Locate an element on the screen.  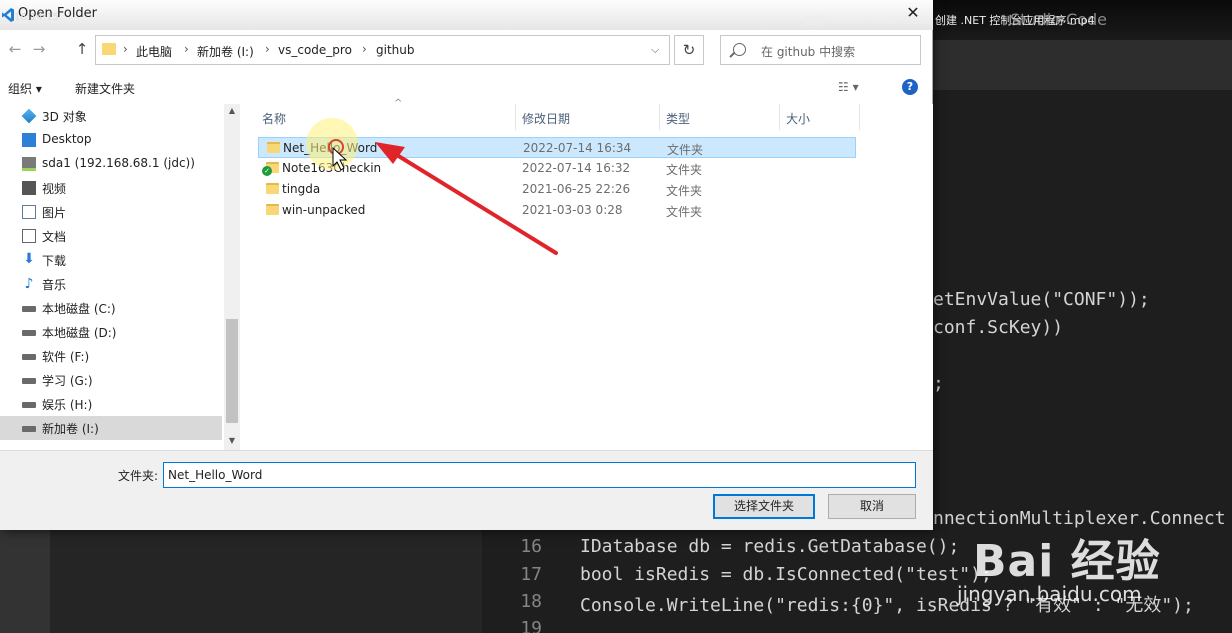
forward-arrow-icon: → is located at coordinates (39, 49).